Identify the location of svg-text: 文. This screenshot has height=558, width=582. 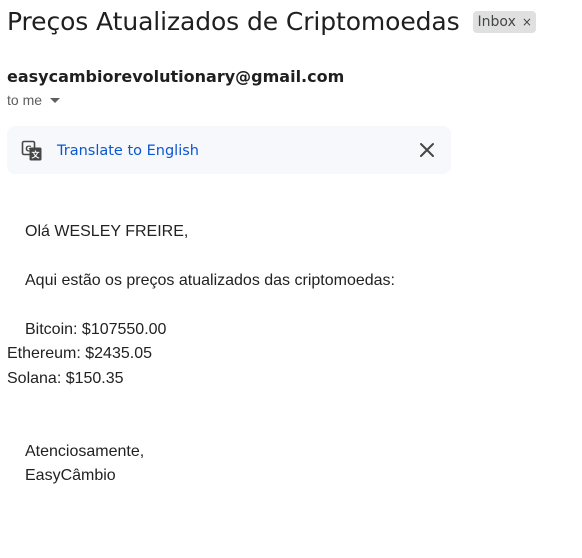
(36, 155).